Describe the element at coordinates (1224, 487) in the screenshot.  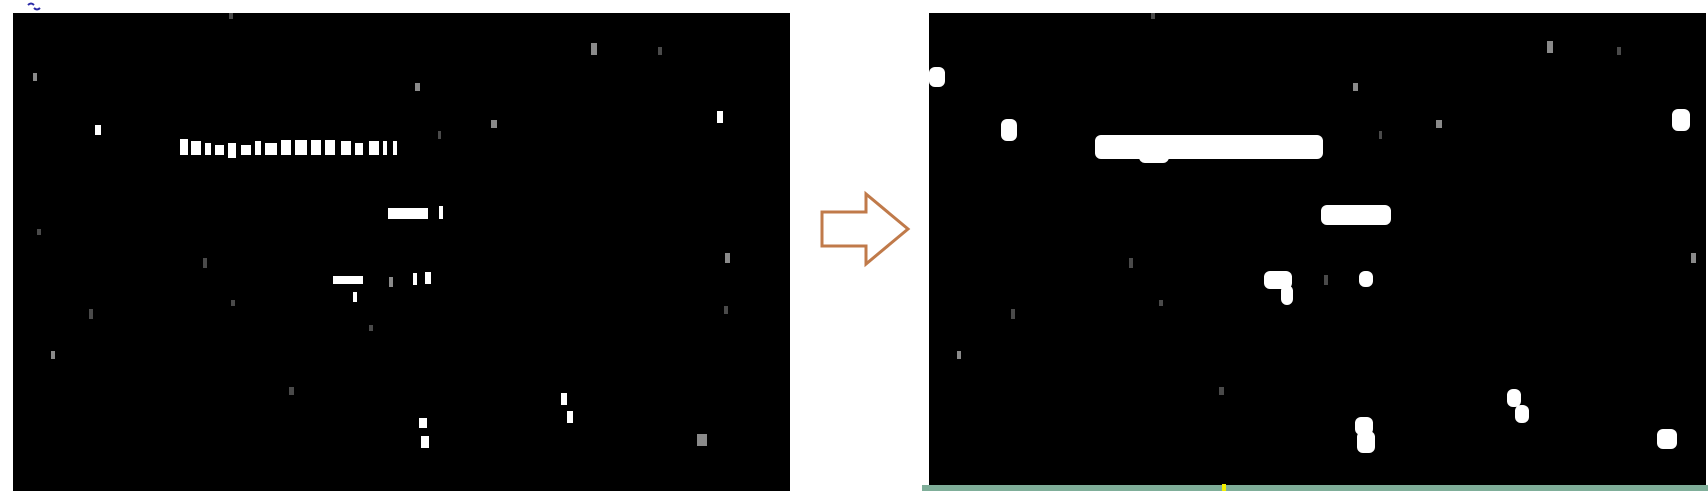
I see `strip-marker` at that location.